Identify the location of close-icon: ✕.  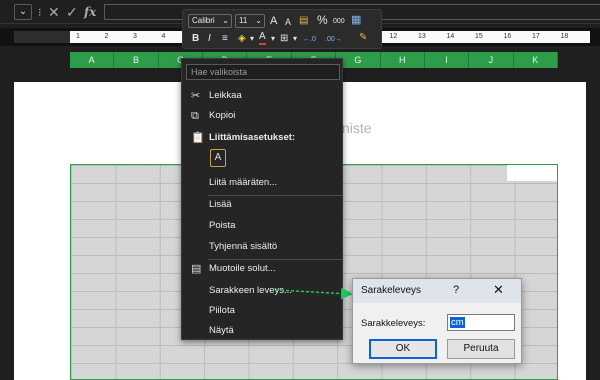
(498, 290).